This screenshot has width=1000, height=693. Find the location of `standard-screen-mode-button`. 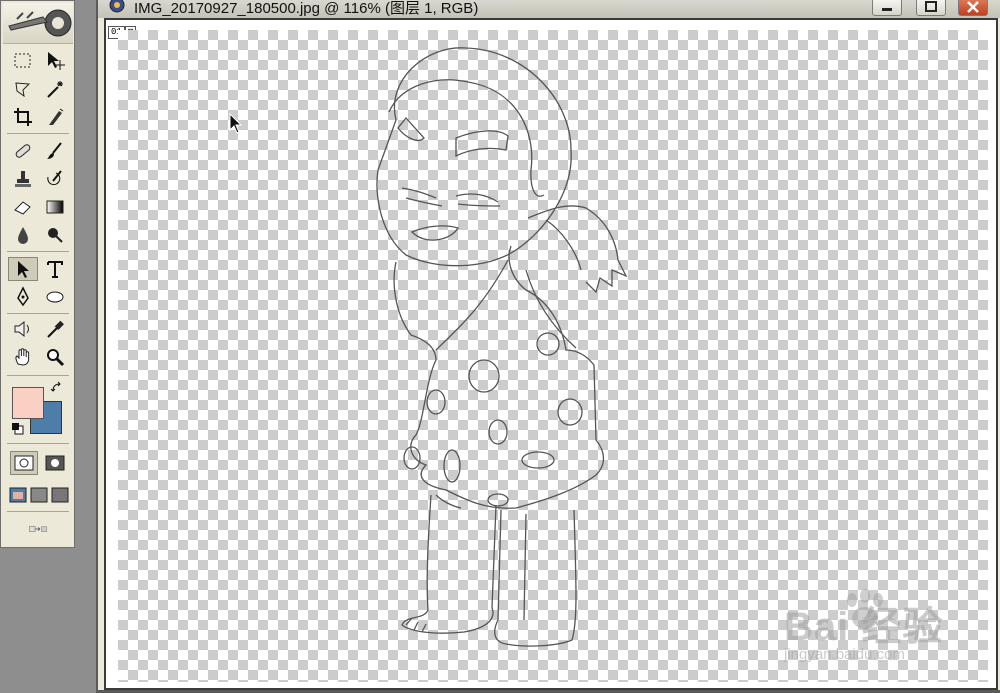

standard-screen-mode-button is located at coordinates (18, 495).